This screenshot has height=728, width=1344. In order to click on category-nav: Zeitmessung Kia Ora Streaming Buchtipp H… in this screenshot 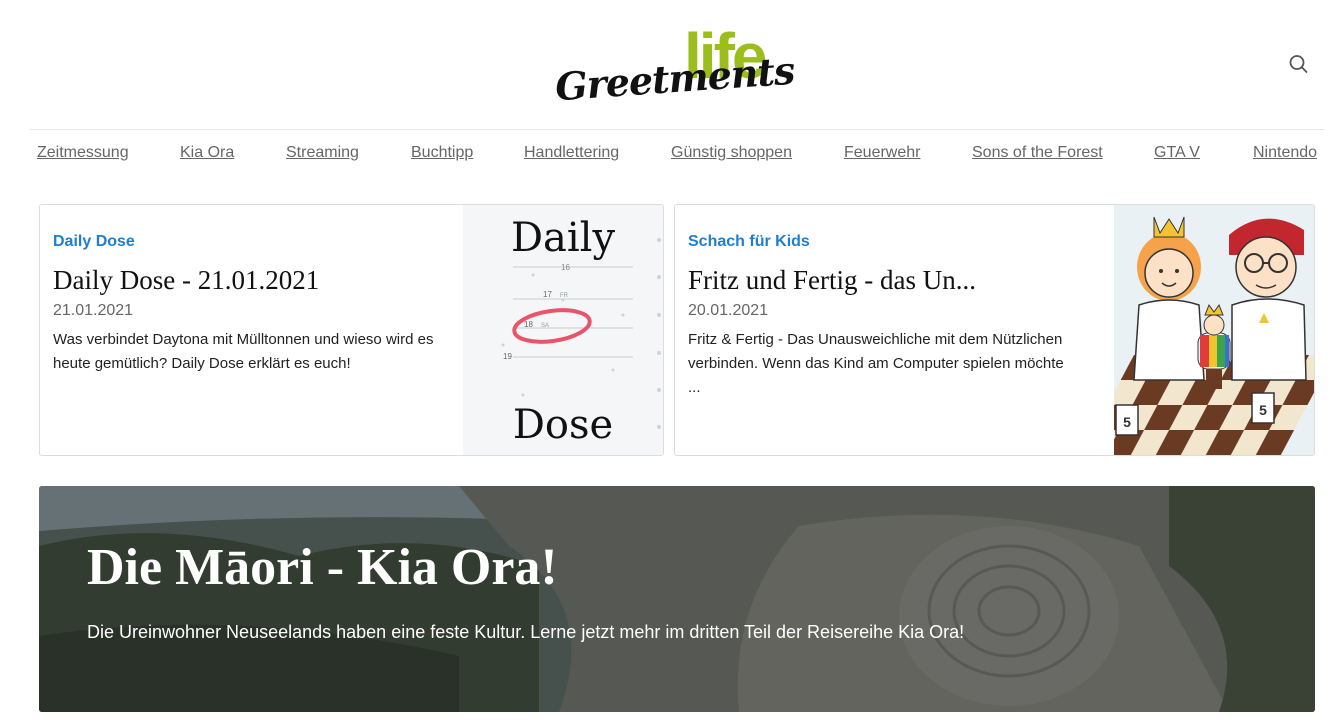, I will do `click(682, 155)`.